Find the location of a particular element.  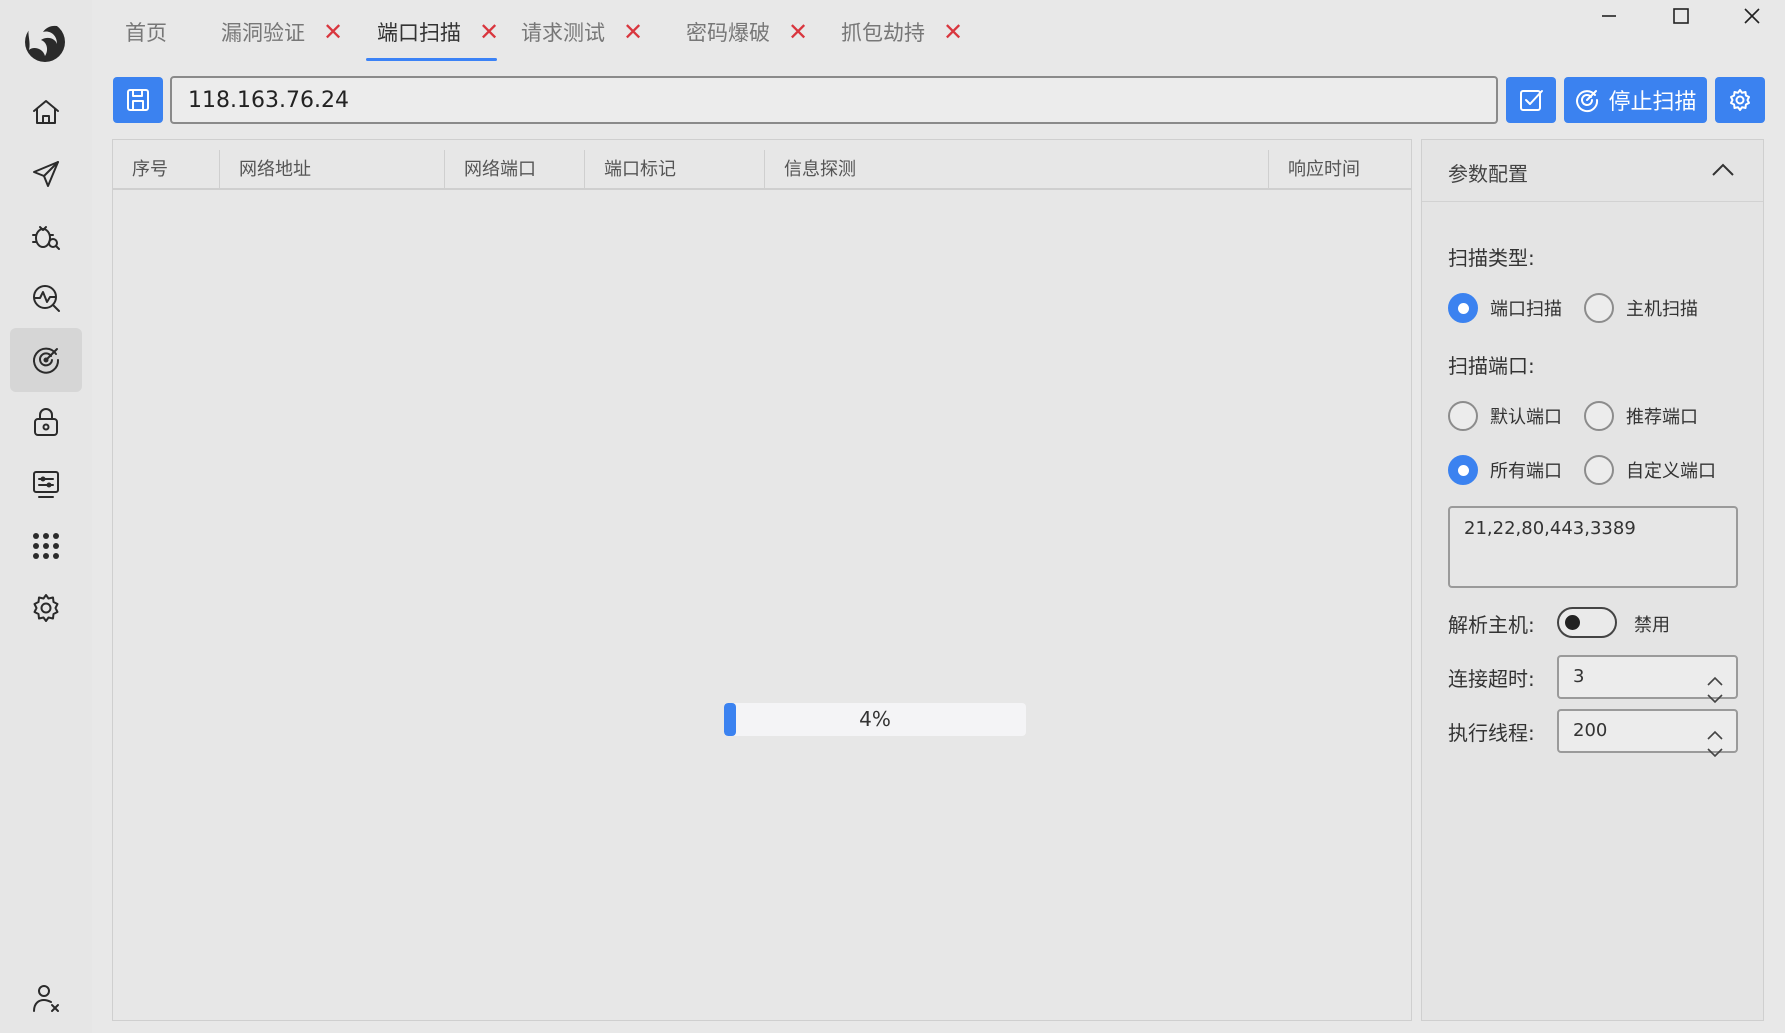

radar-icon is located at coordinates (1587, 101).